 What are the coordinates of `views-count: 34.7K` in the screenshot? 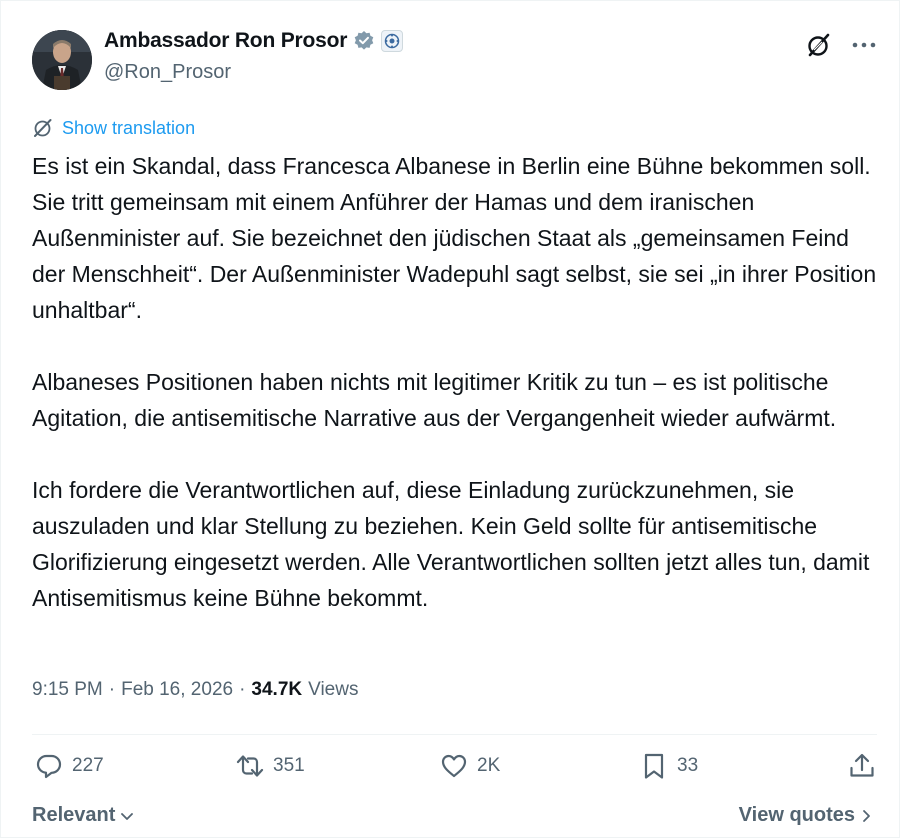 It's located at (276, 690).